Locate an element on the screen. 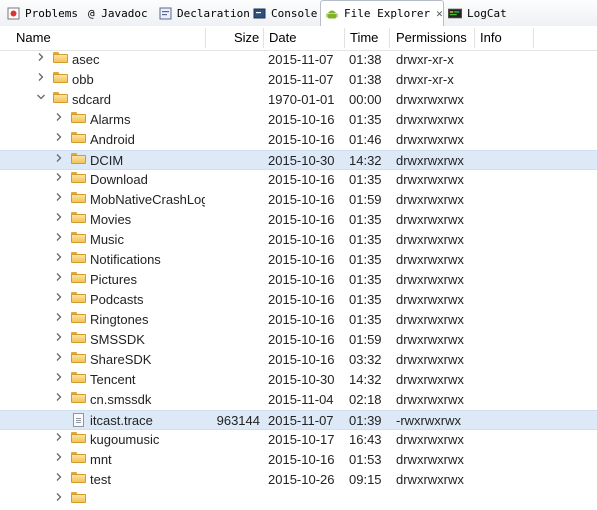 The height and width of the screenshot is (510, 597). table-row: Music 2015-10-16 01:35 drwxrwxrwx is located at coordinates (298, 240).